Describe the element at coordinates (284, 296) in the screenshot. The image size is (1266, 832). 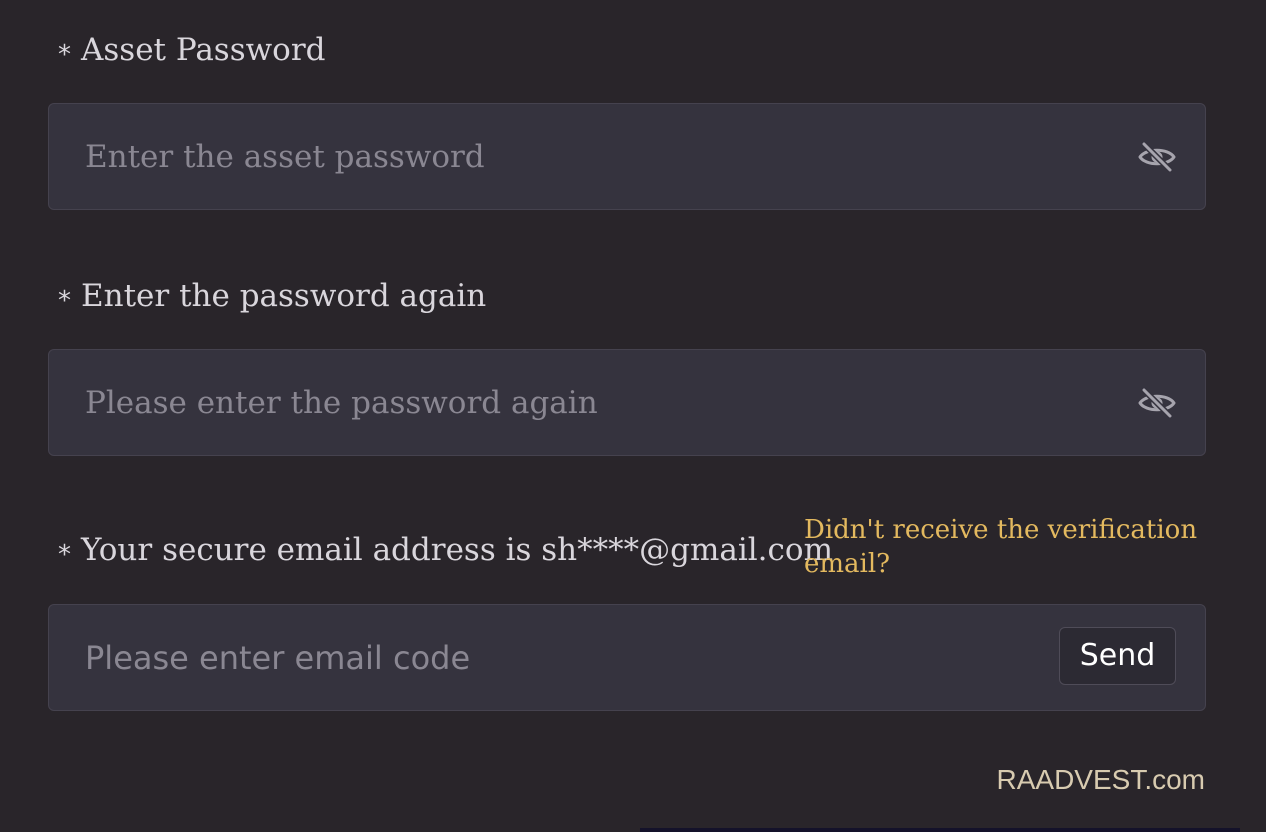
I see `confirm-password-label-text: Enter the password again` at that location.